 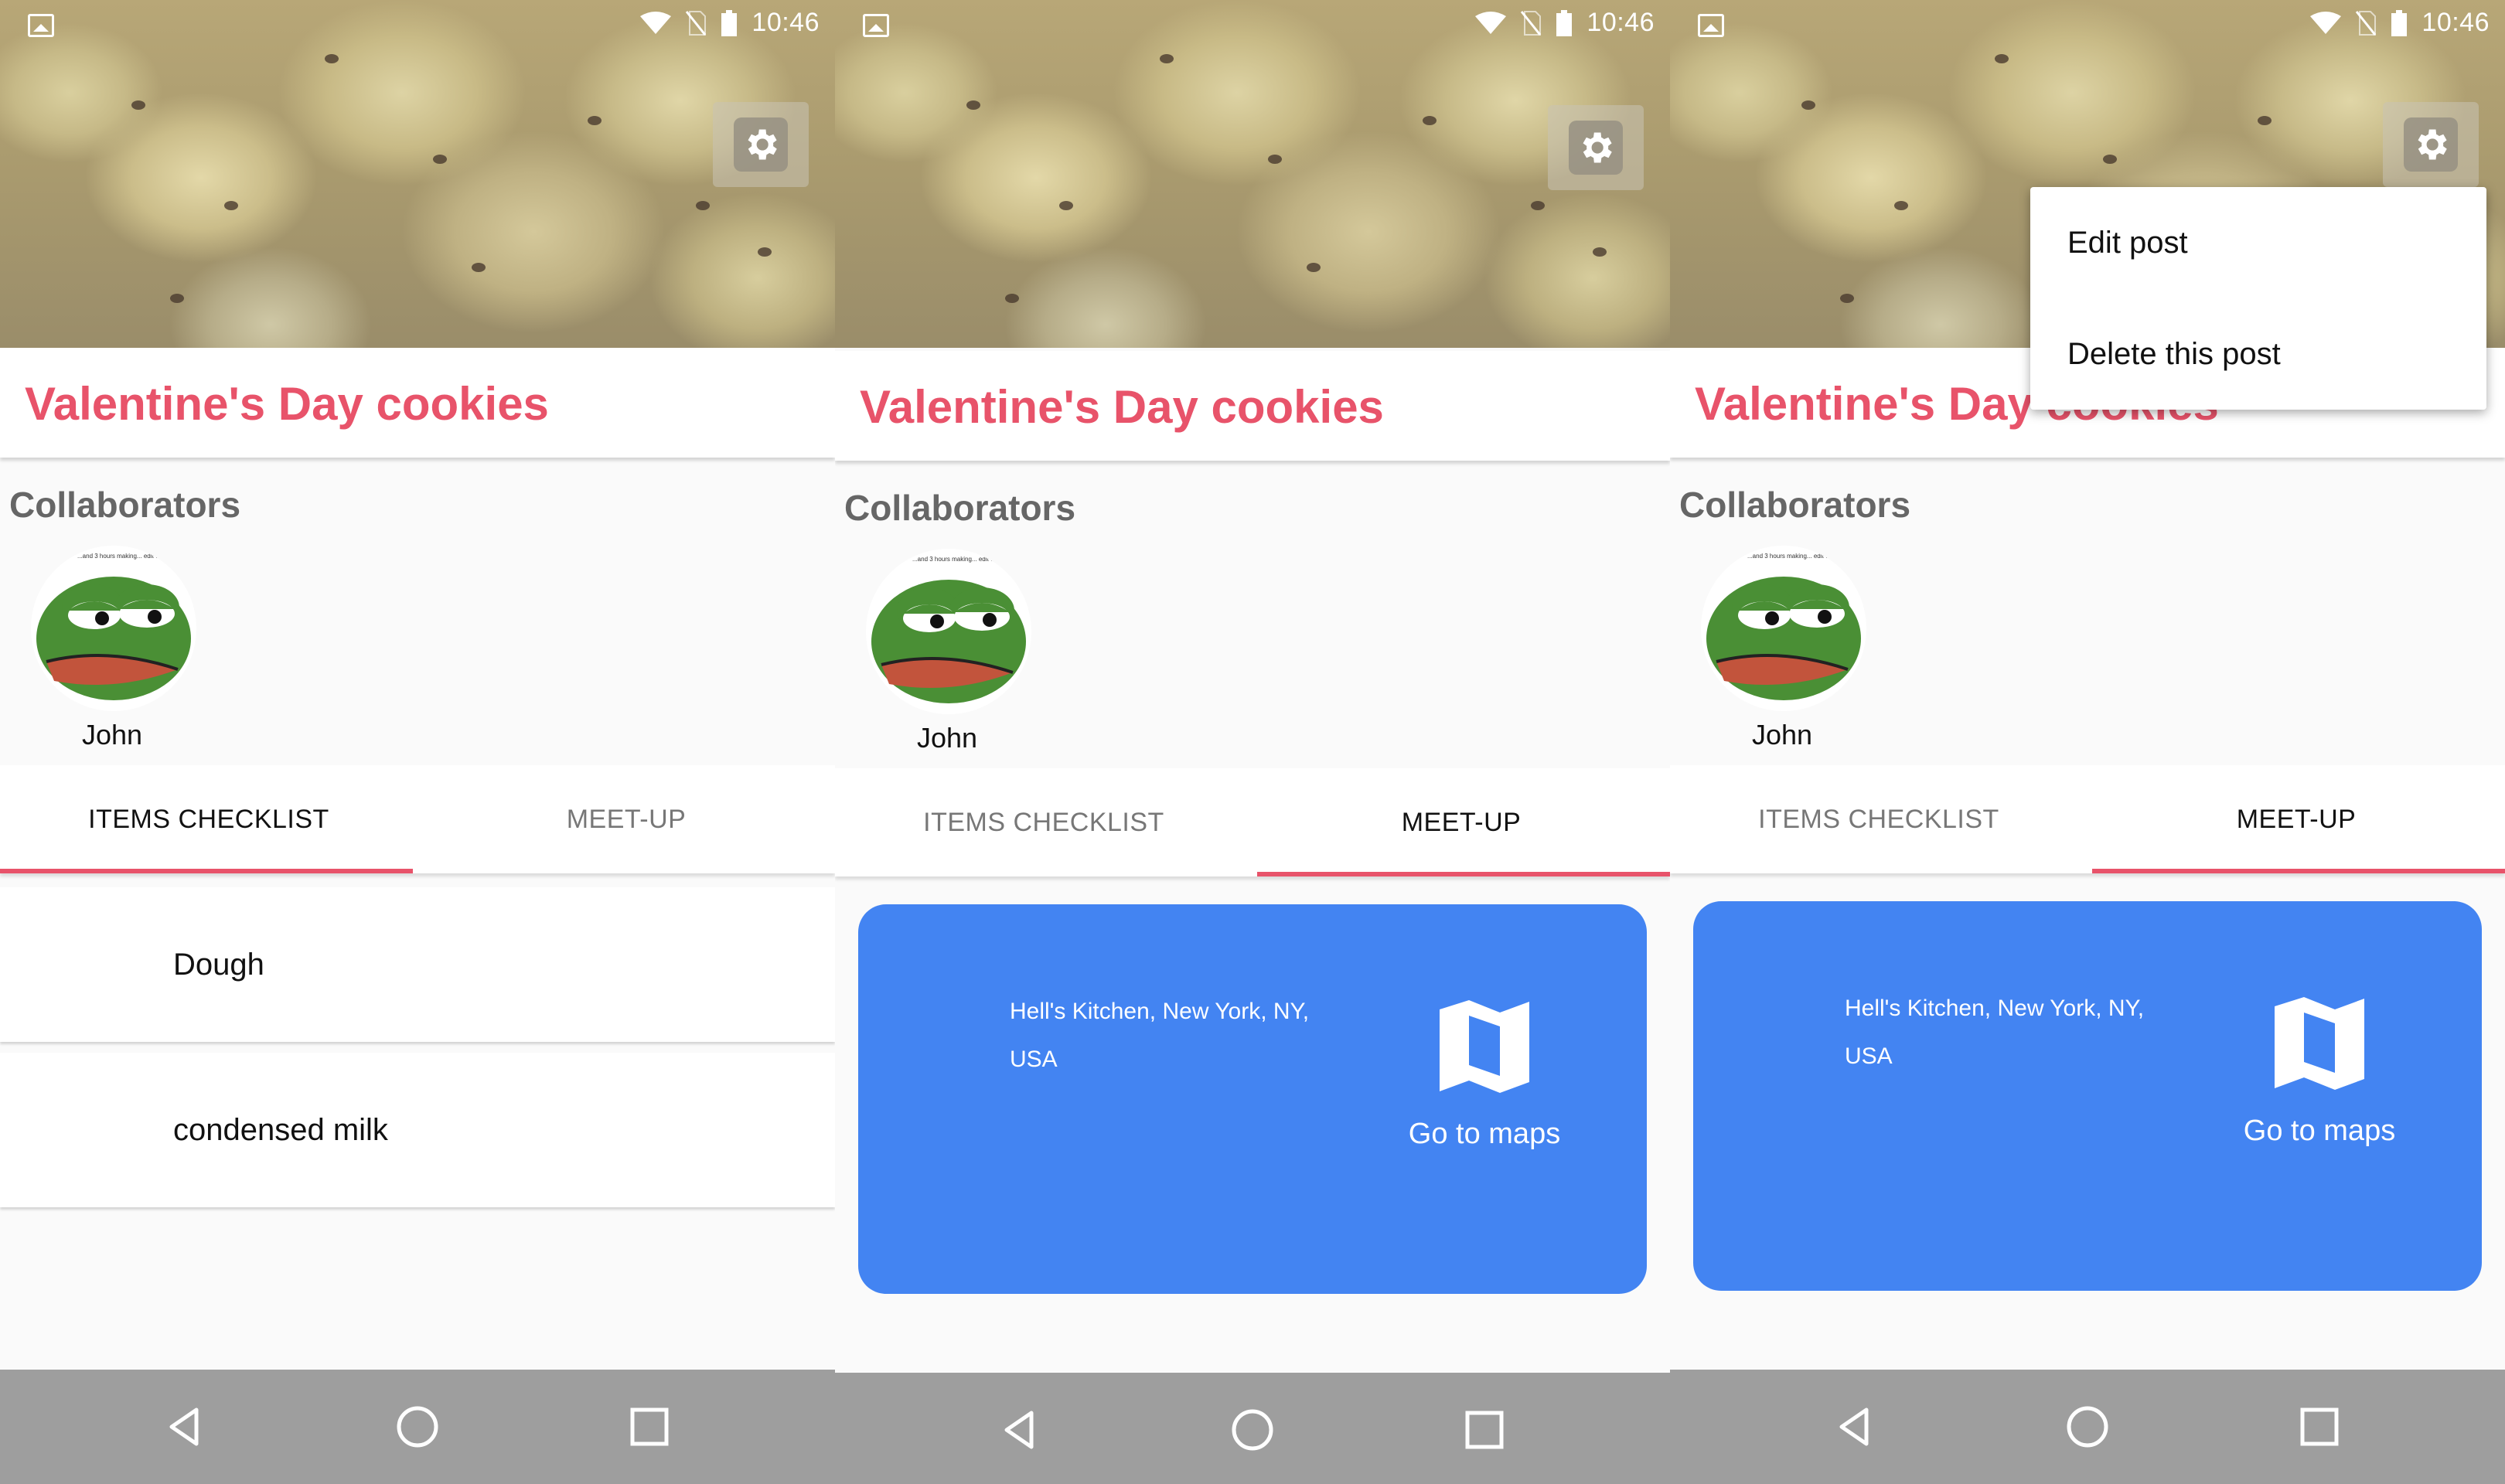 What do you see at coordinates (417, 964) in the screenshot?
I see `list-item: Dough` at bounding box center [417, 964].